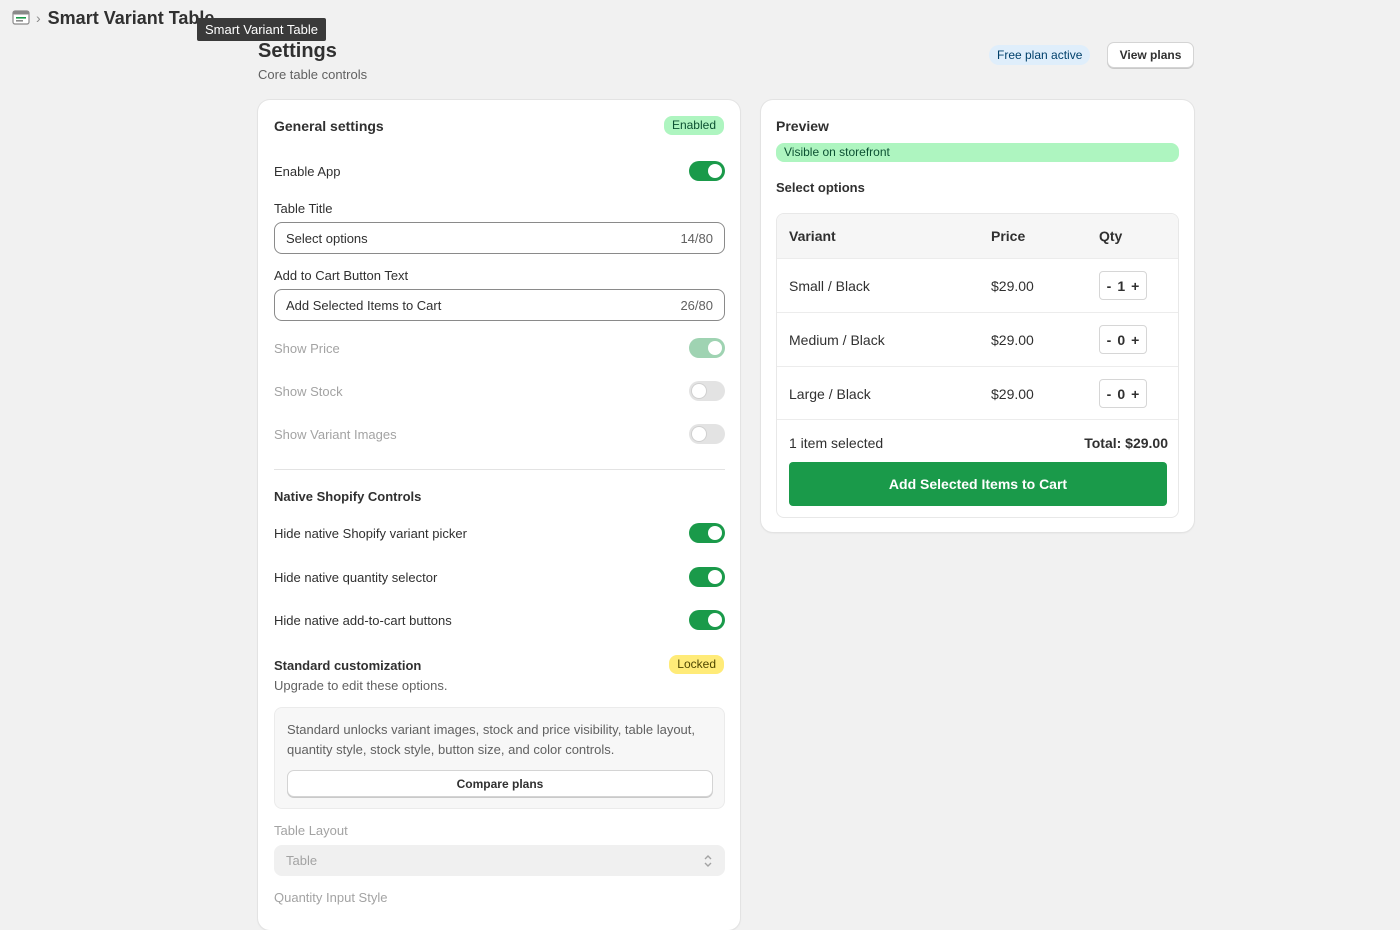 The image size is (1400, 930). Describe the element at coordinates (499, 469) in the screenshot. I see `section-divider` at that location.